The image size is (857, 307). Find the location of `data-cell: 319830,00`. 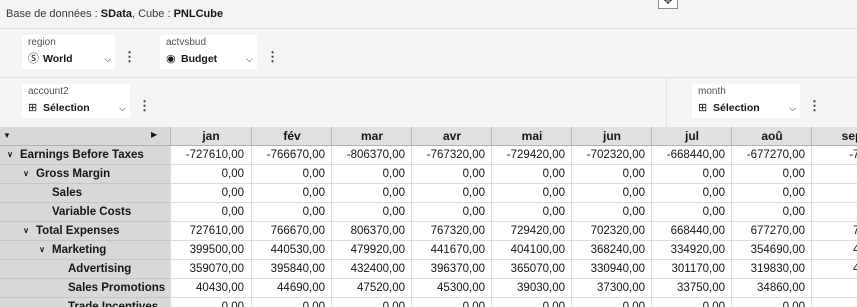

data-cell: 319830,00 is located at coordinates (771, 269).